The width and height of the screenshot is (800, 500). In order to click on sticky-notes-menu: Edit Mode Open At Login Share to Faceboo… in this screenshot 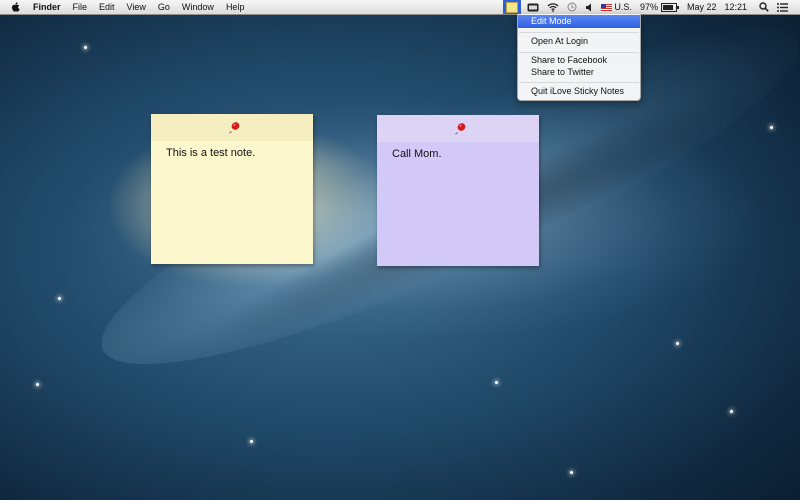, I will do `click(579, 57)`.